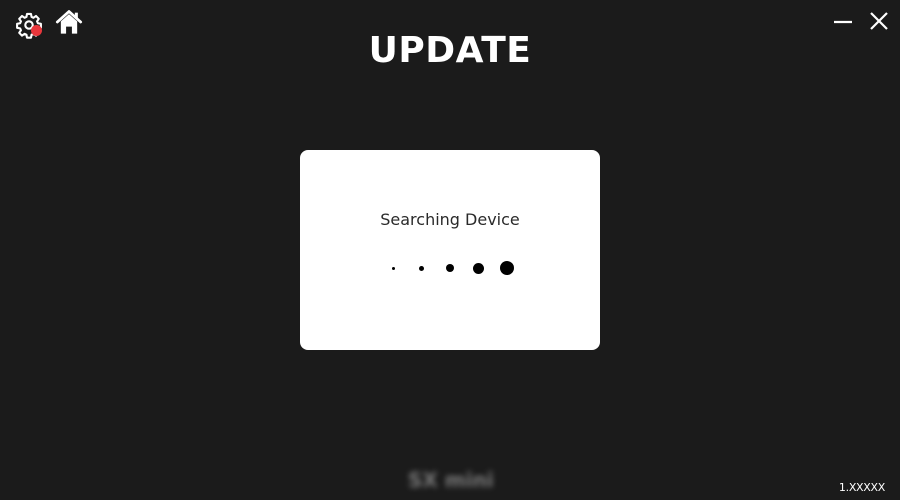  I want to click on brand-logo: SX mini, so click(451, 480).